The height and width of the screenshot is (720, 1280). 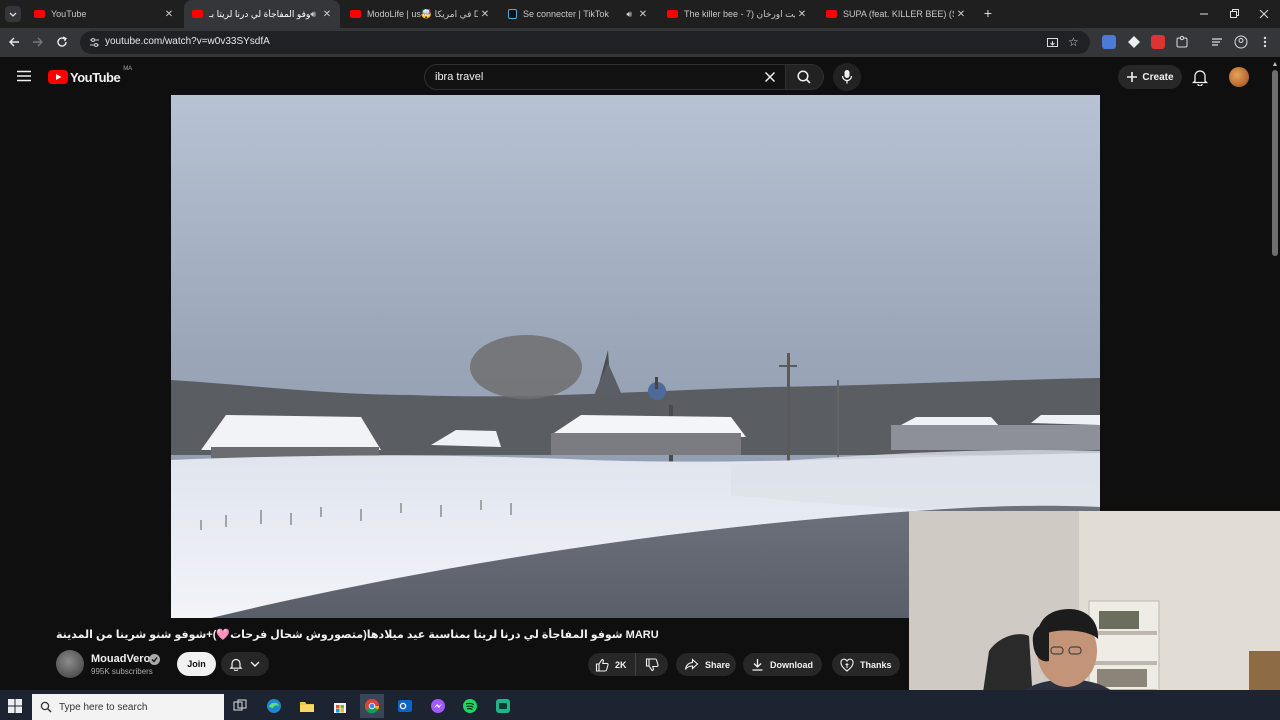 I want to click on taskbar-file-explorer, so click(x=307, y=706).